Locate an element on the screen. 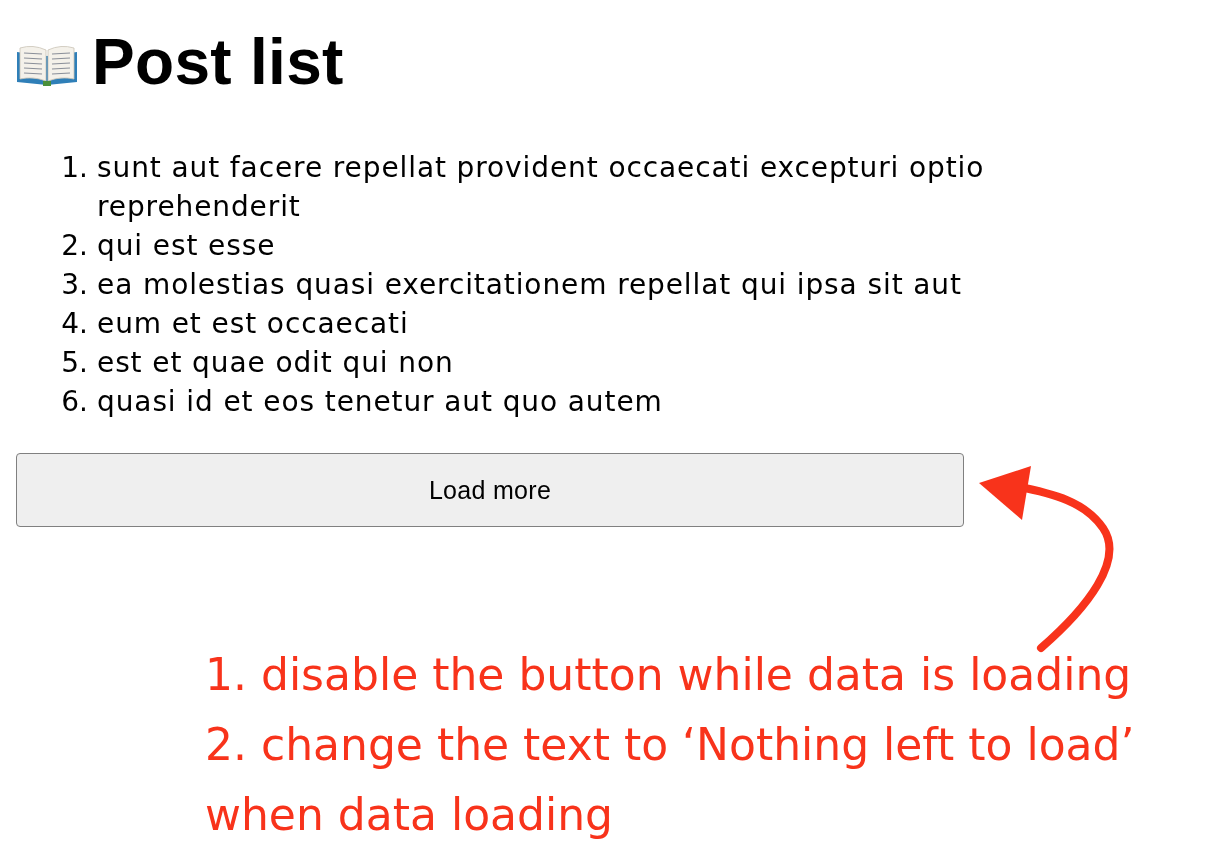  open-book-icon is located at coordinates (47, 64).